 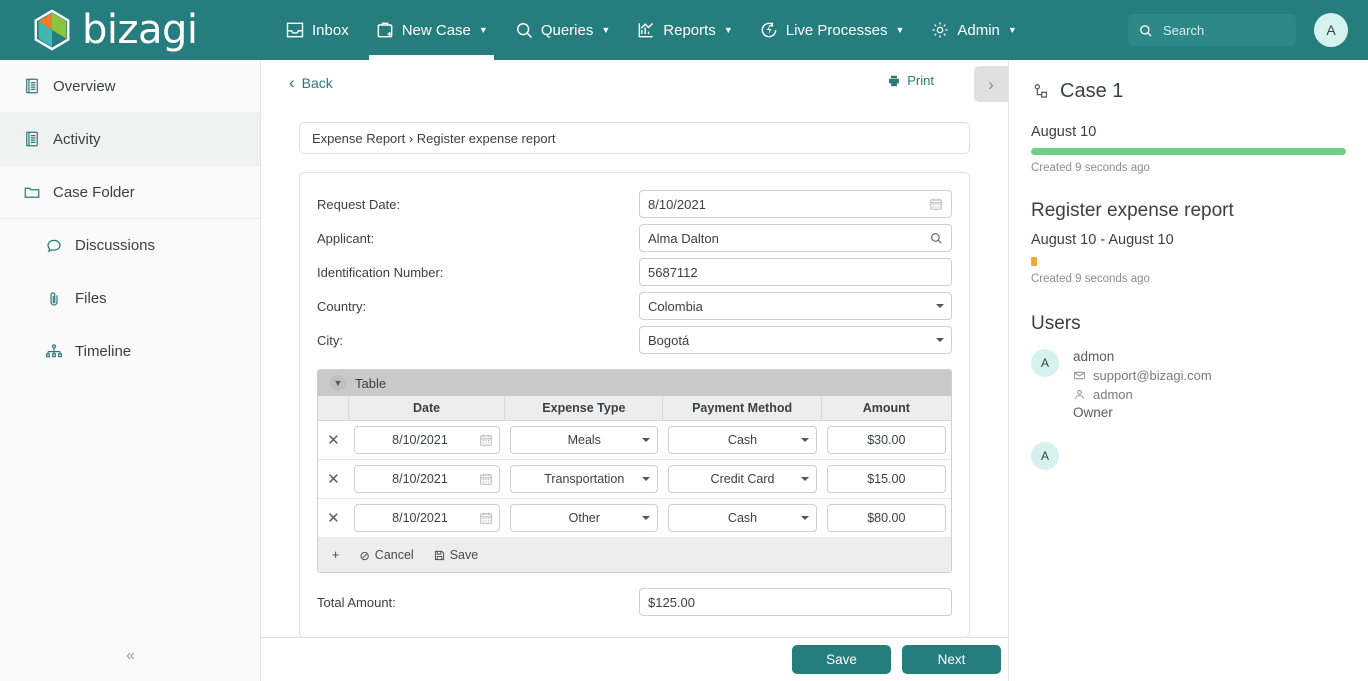 I want to click on table-save-button: Save, so click(x=456, y=555).